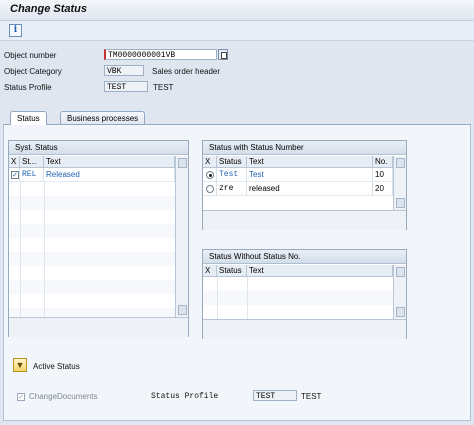  What do you see at coordinates (124, 70) in the screenshot?
I see `object-category-field: VBK` at bounding box center [124, 70].